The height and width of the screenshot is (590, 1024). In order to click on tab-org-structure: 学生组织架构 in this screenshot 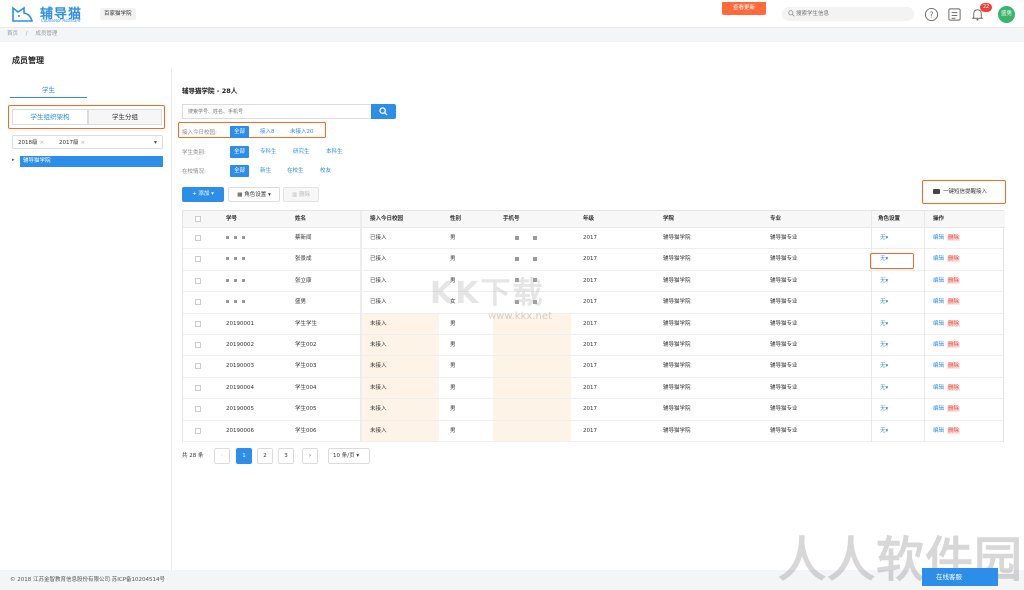, I will do `click(50, 117)`.